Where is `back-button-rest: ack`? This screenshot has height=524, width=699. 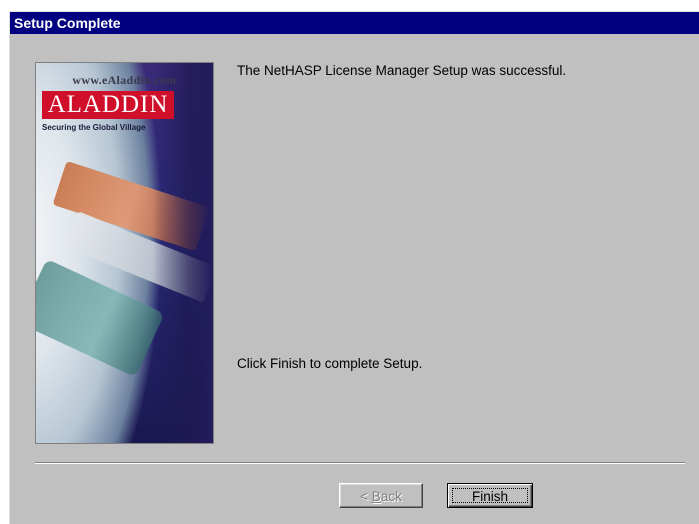
back-button-rest: ack is located at coordinates (391, 496).